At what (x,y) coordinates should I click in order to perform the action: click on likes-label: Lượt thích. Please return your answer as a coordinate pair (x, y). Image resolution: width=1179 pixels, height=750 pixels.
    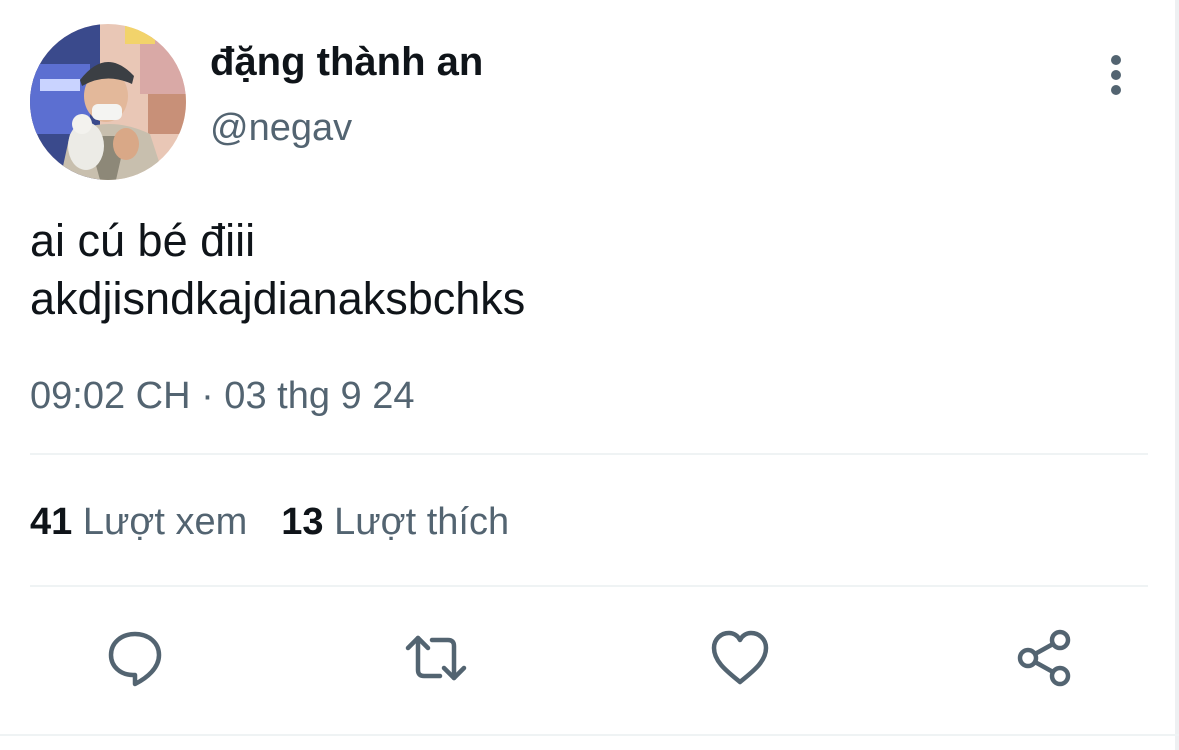
    Looking at the image, I should click on (422, 522).